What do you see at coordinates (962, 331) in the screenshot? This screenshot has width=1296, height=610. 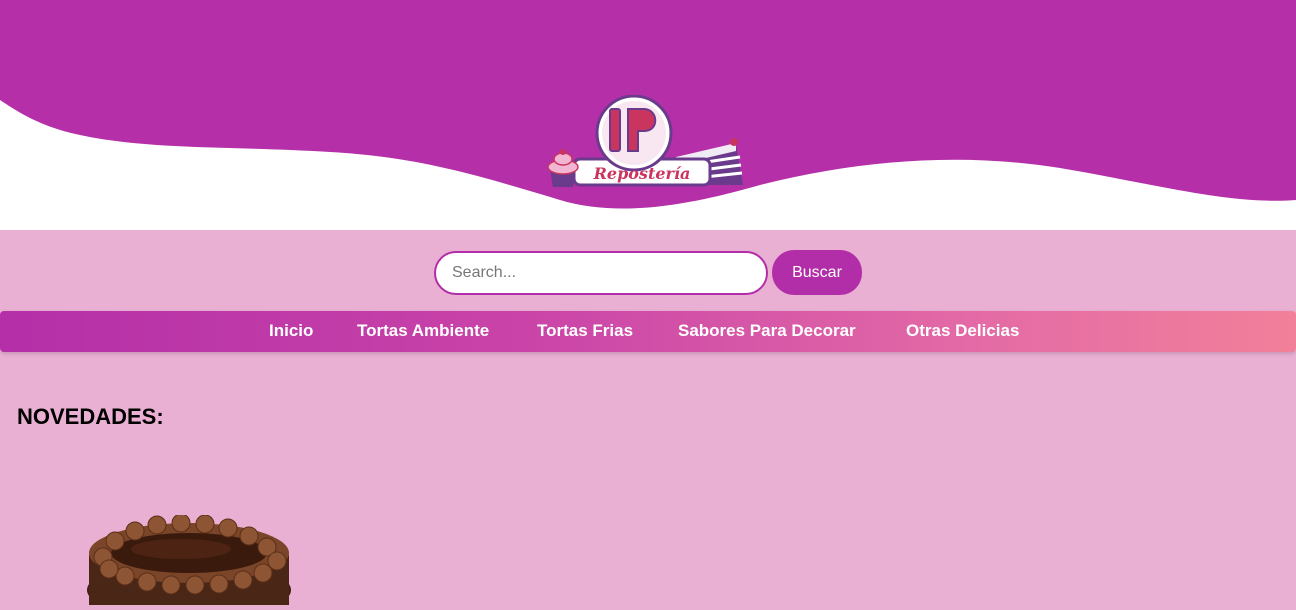 I see `nav-item-otras-delicias: Otras Delicias` at bounding box center [962, 331].